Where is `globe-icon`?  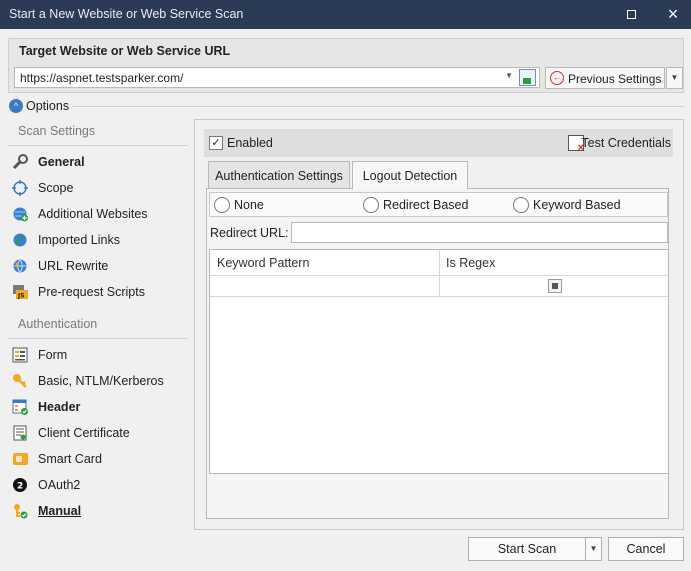
globe-icon is located at coordinates (20, 266).